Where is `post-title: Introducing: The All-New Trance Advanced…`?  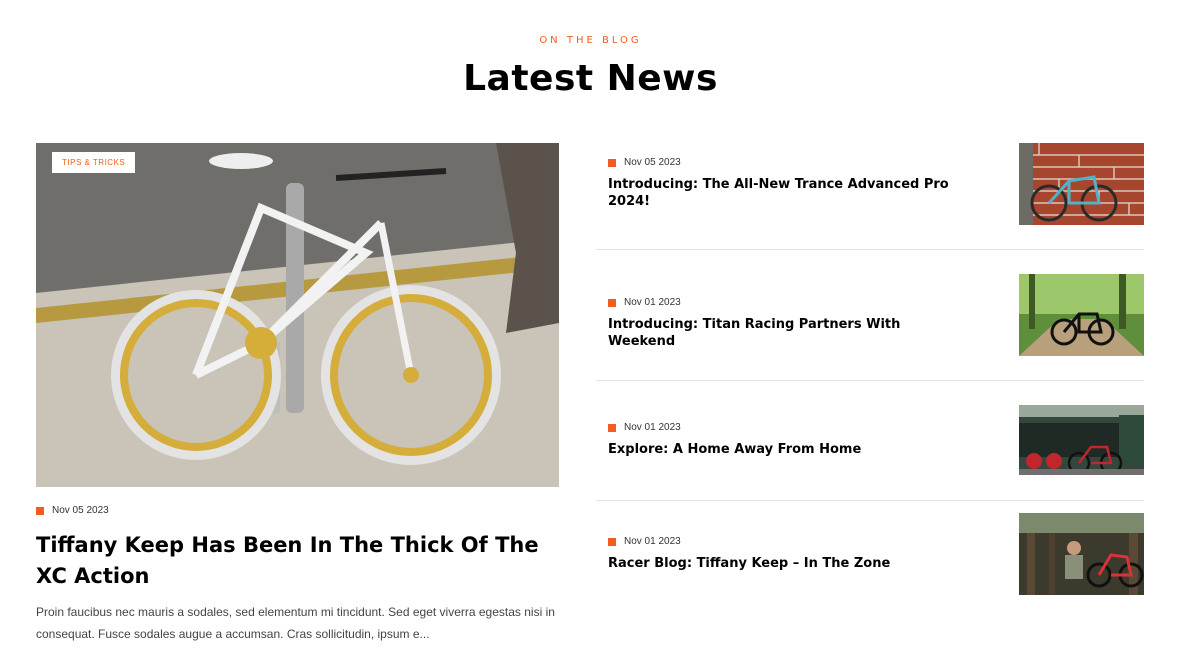
post-title: Introducing: The All-New Trance Advanced… is located at coordinates (788, 193).